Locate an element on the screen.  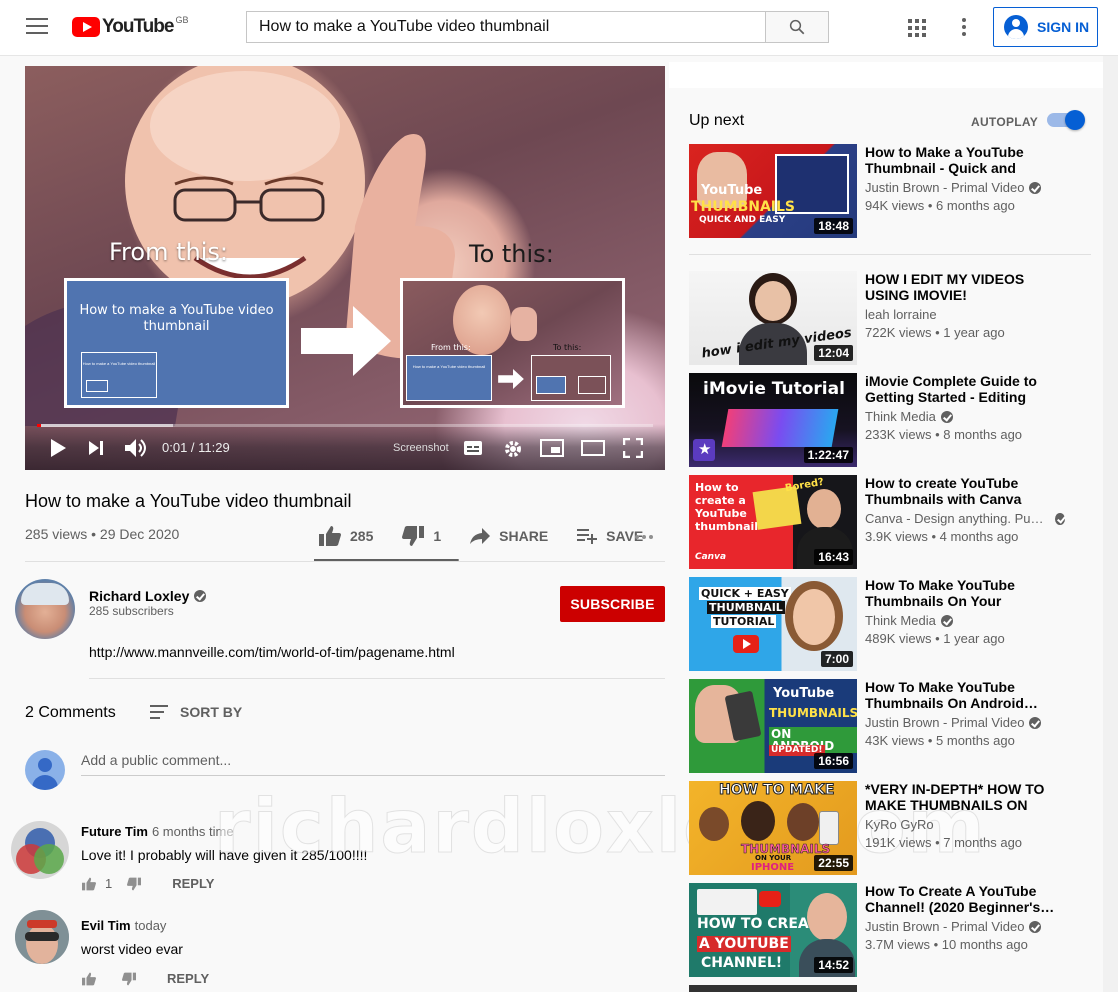
right-arrow-icon is located at coordinates (346, 341).